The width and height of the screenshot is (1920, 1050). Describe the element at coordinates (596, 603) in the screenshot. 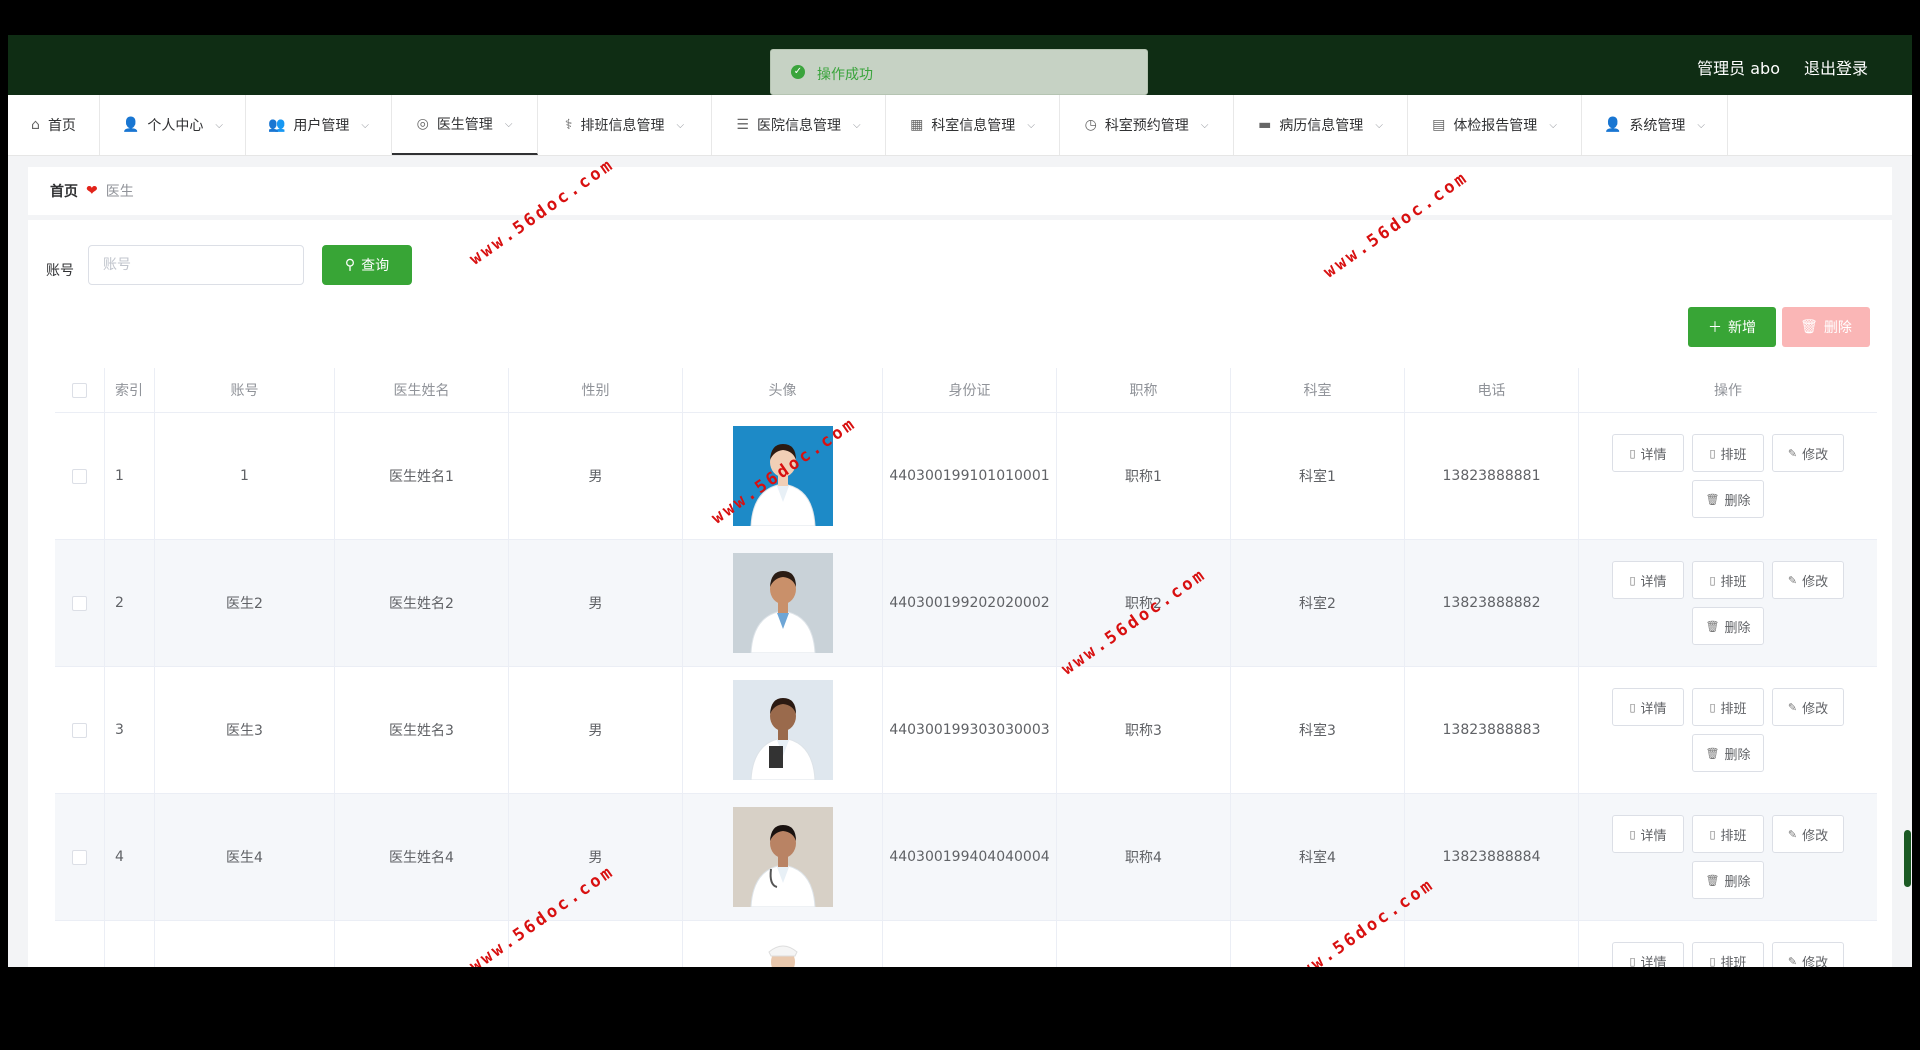

I see `cell-gender: 男` at that location.